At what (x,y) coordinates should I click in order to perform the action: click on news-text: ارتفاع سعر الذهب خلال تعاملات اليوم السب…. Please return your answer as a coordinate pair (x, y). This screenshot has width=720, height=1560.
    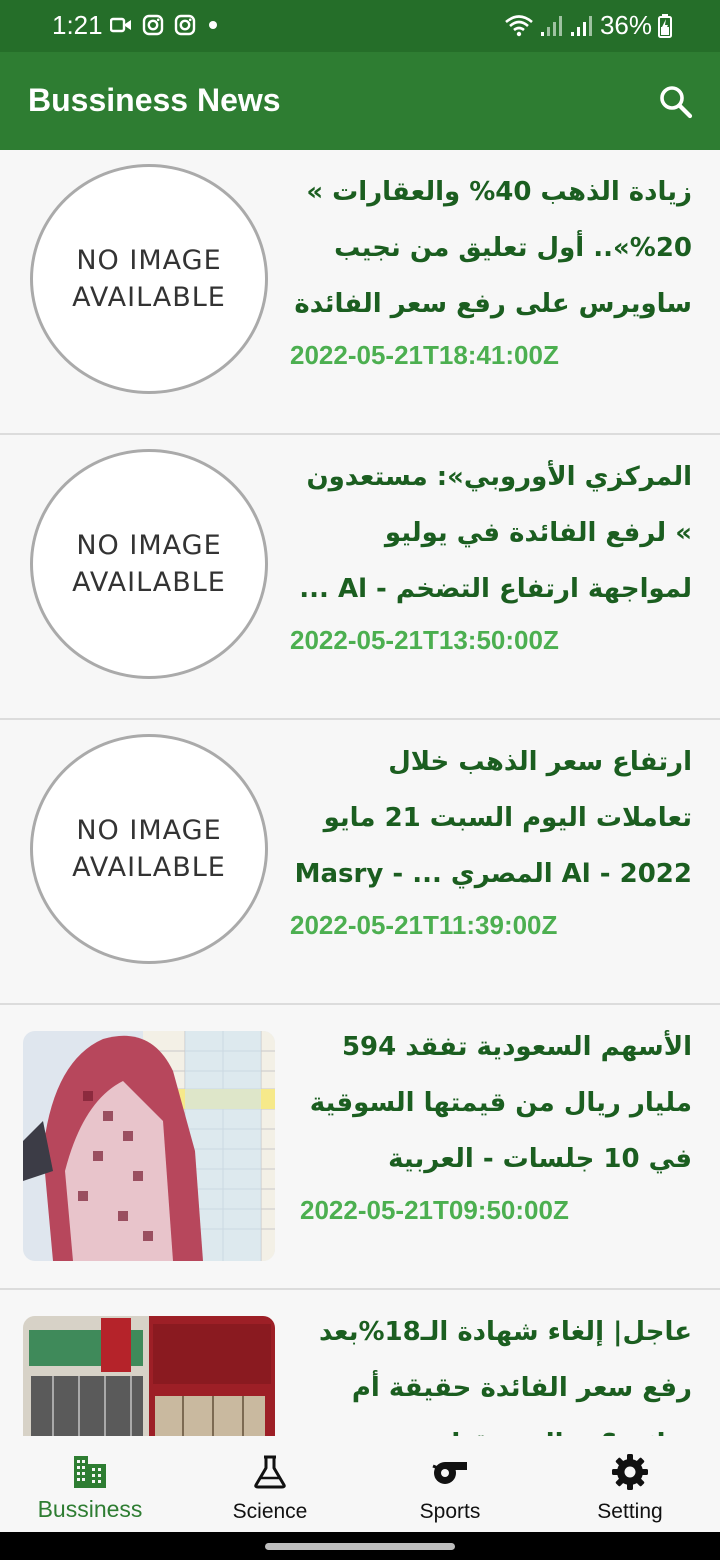
    Looking at the image, I should click on (491, 837).